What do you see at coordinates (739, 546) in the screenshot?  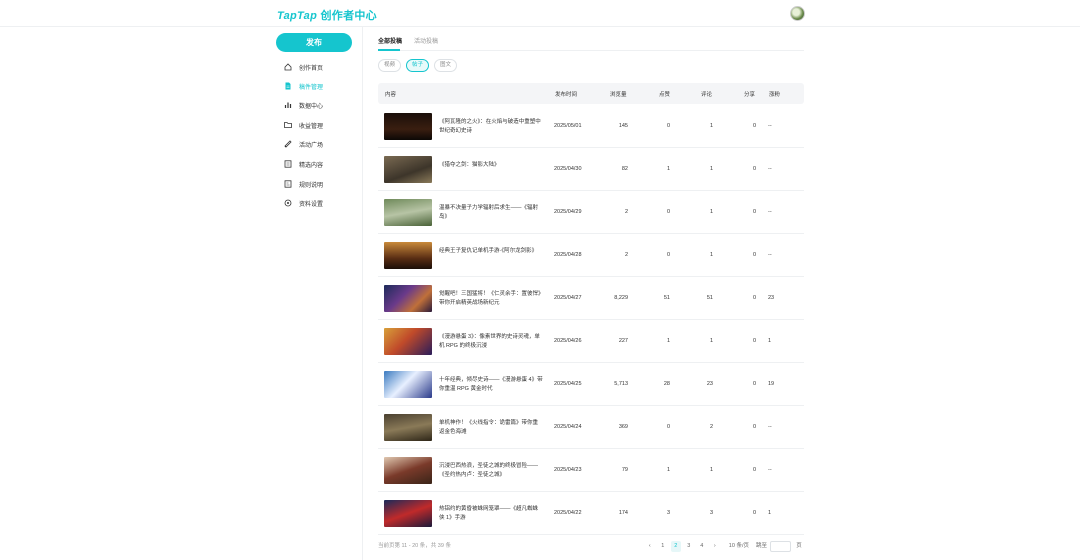 I see `page-size-select: 10 条/页` at bounding box center [739, 546].